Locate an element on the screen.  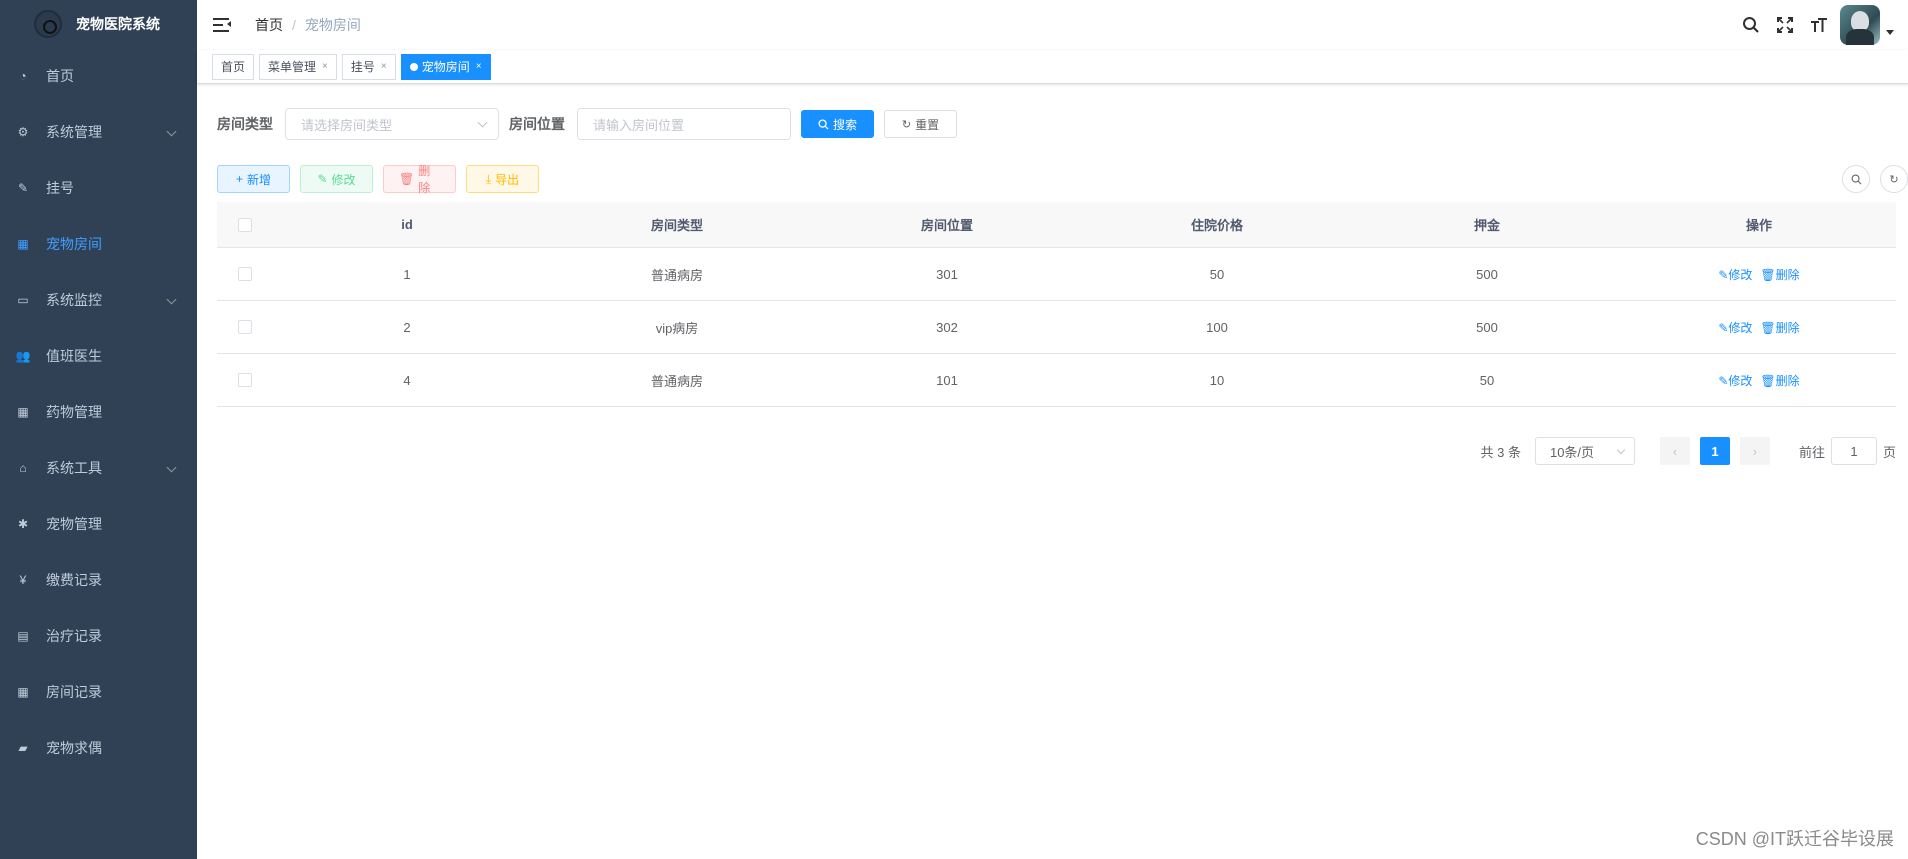
sidebar-item-6: ▦ 药物管理 is located at coordinates (98, 412).